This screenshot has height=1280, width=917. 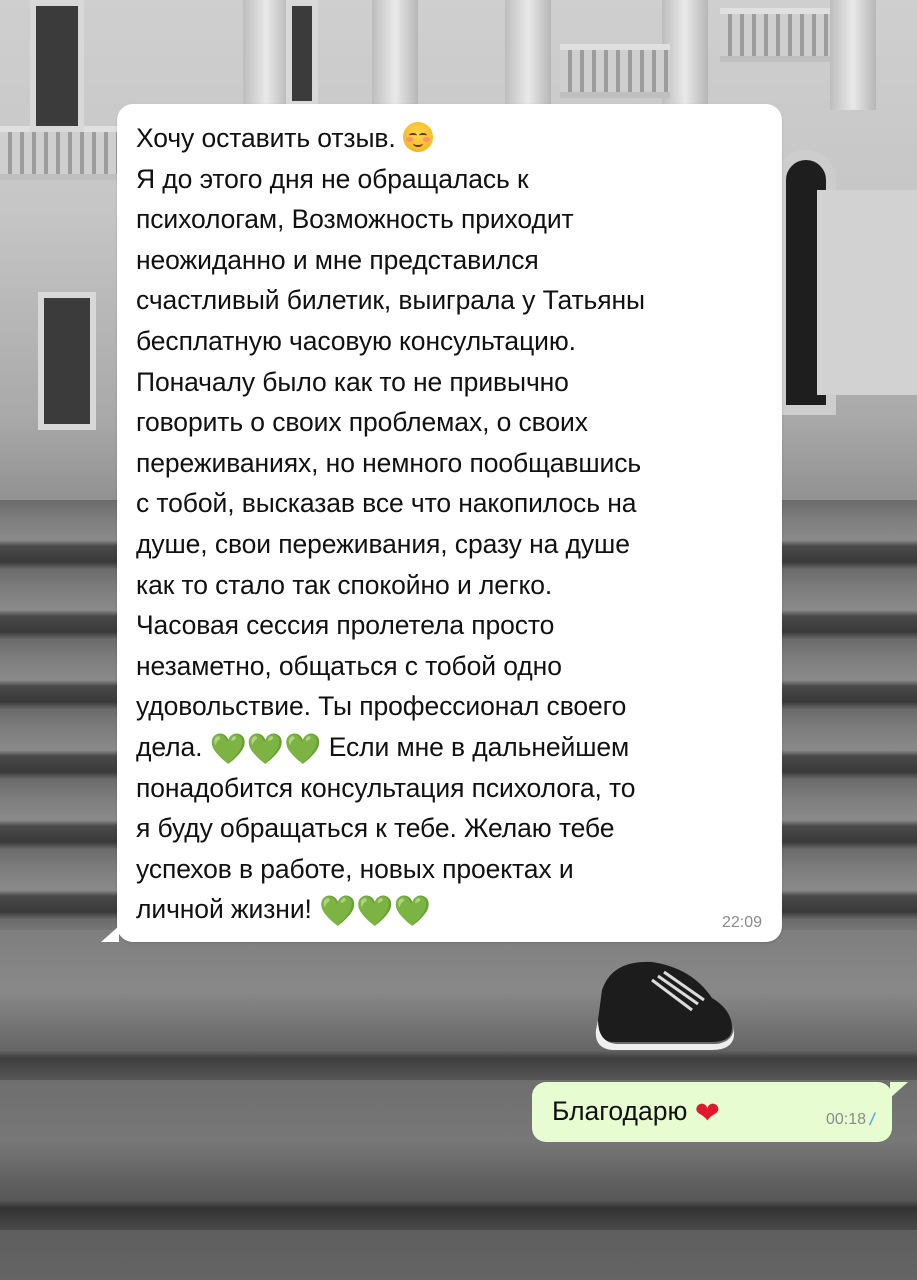 What do you see at coordinates (620, 1110) in the screenshot?
I see `outgoing-message-label: Благодарю` at bounding box center [620, 1110].